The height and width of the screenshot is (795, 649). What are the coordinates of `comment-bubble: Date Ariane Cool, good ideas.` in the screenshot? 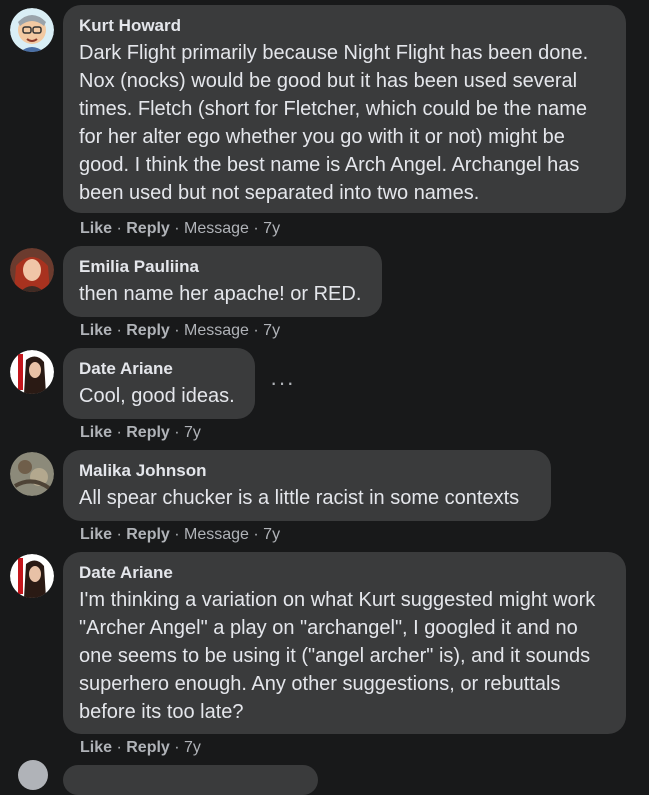 It's located at (159, 383).